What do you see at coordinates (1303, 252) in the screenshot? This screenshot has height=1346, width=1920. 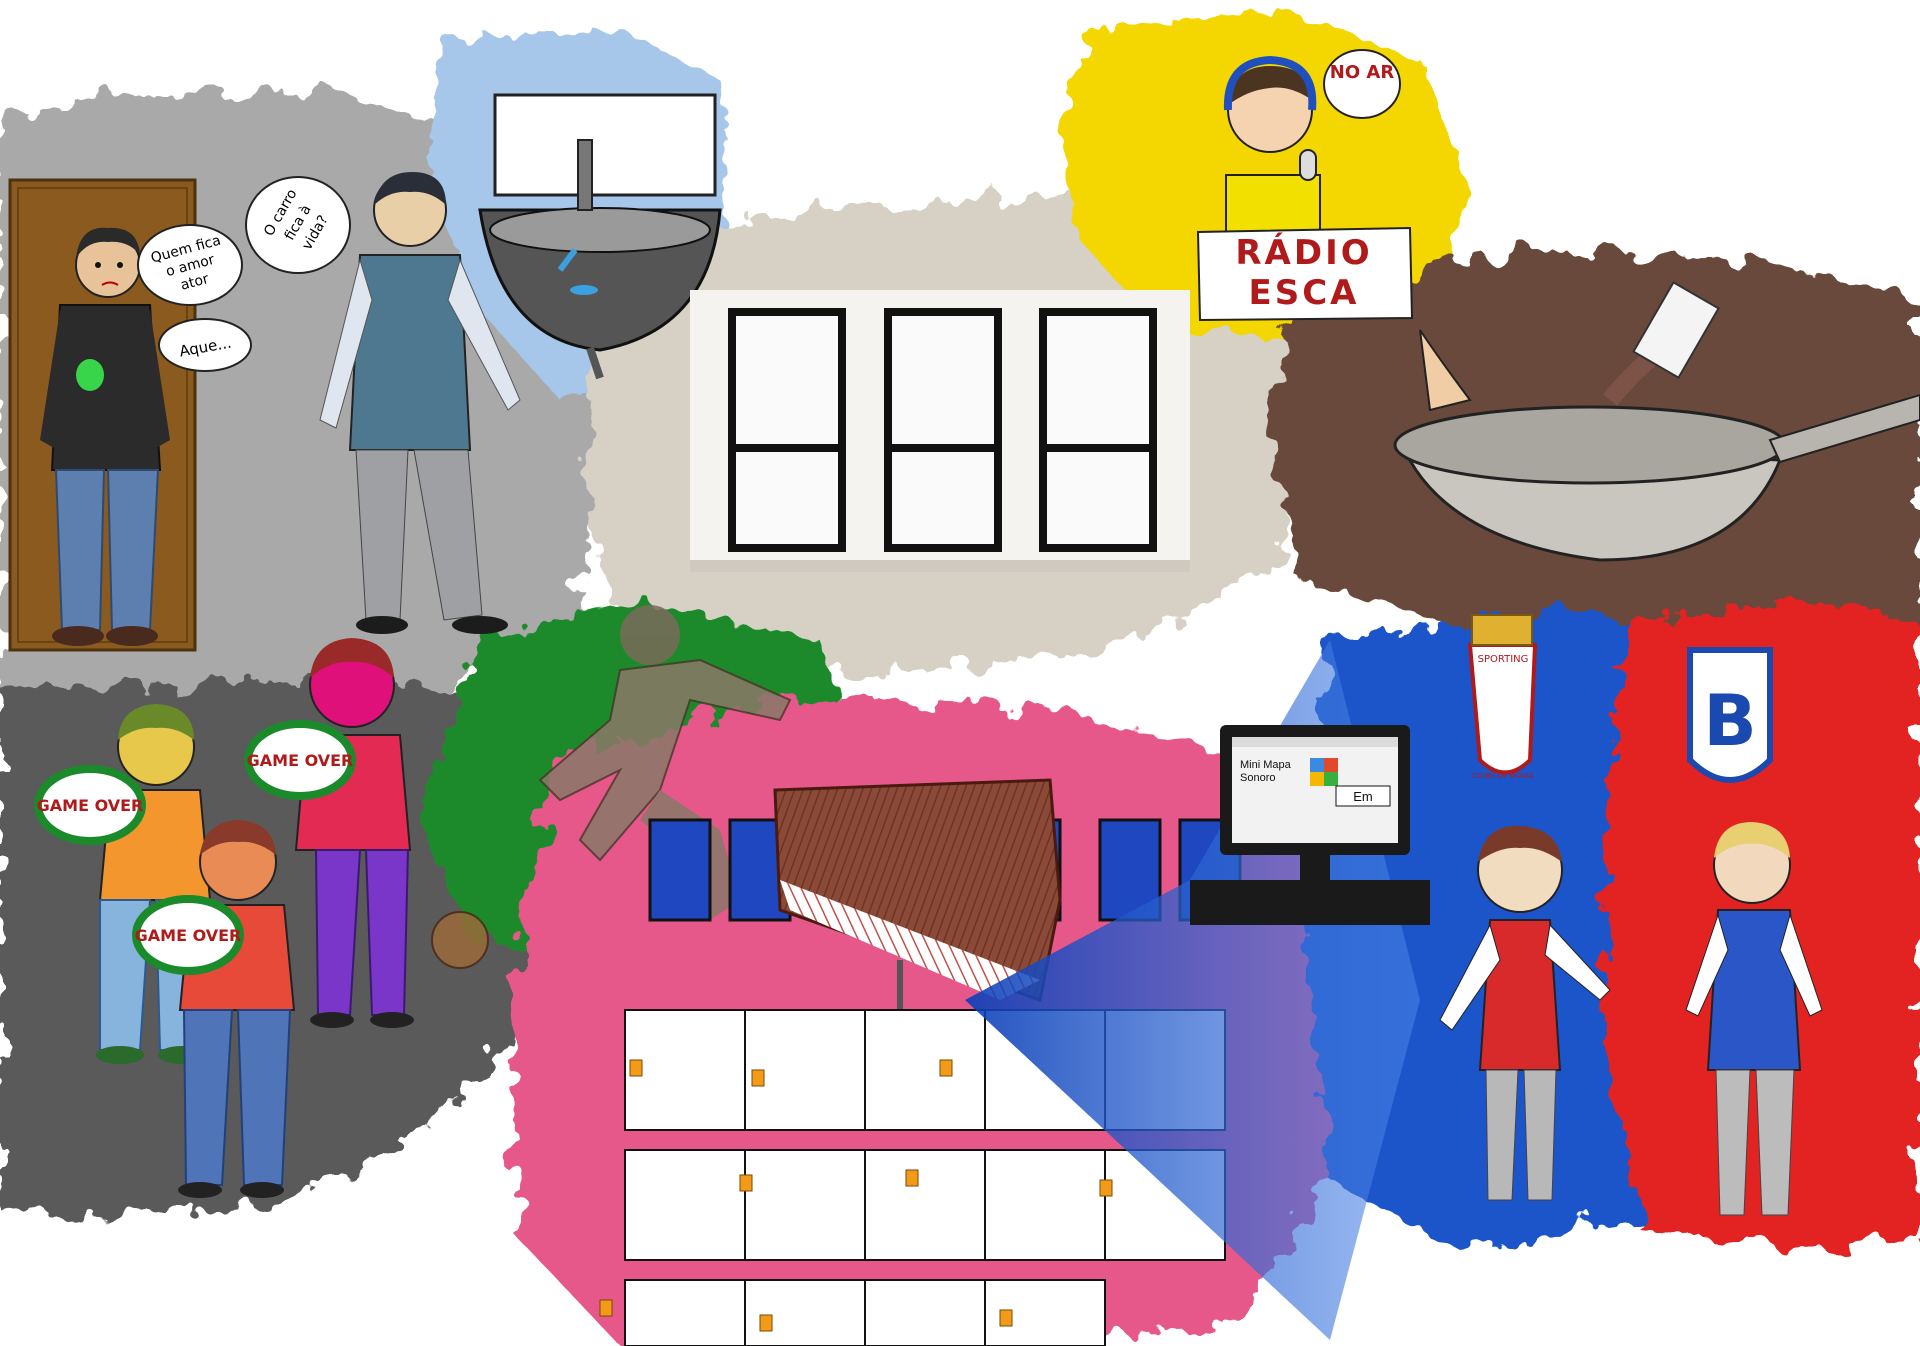 I see `radio-sign-line-1: RÁDIO` at bounding box center [1303, 252].